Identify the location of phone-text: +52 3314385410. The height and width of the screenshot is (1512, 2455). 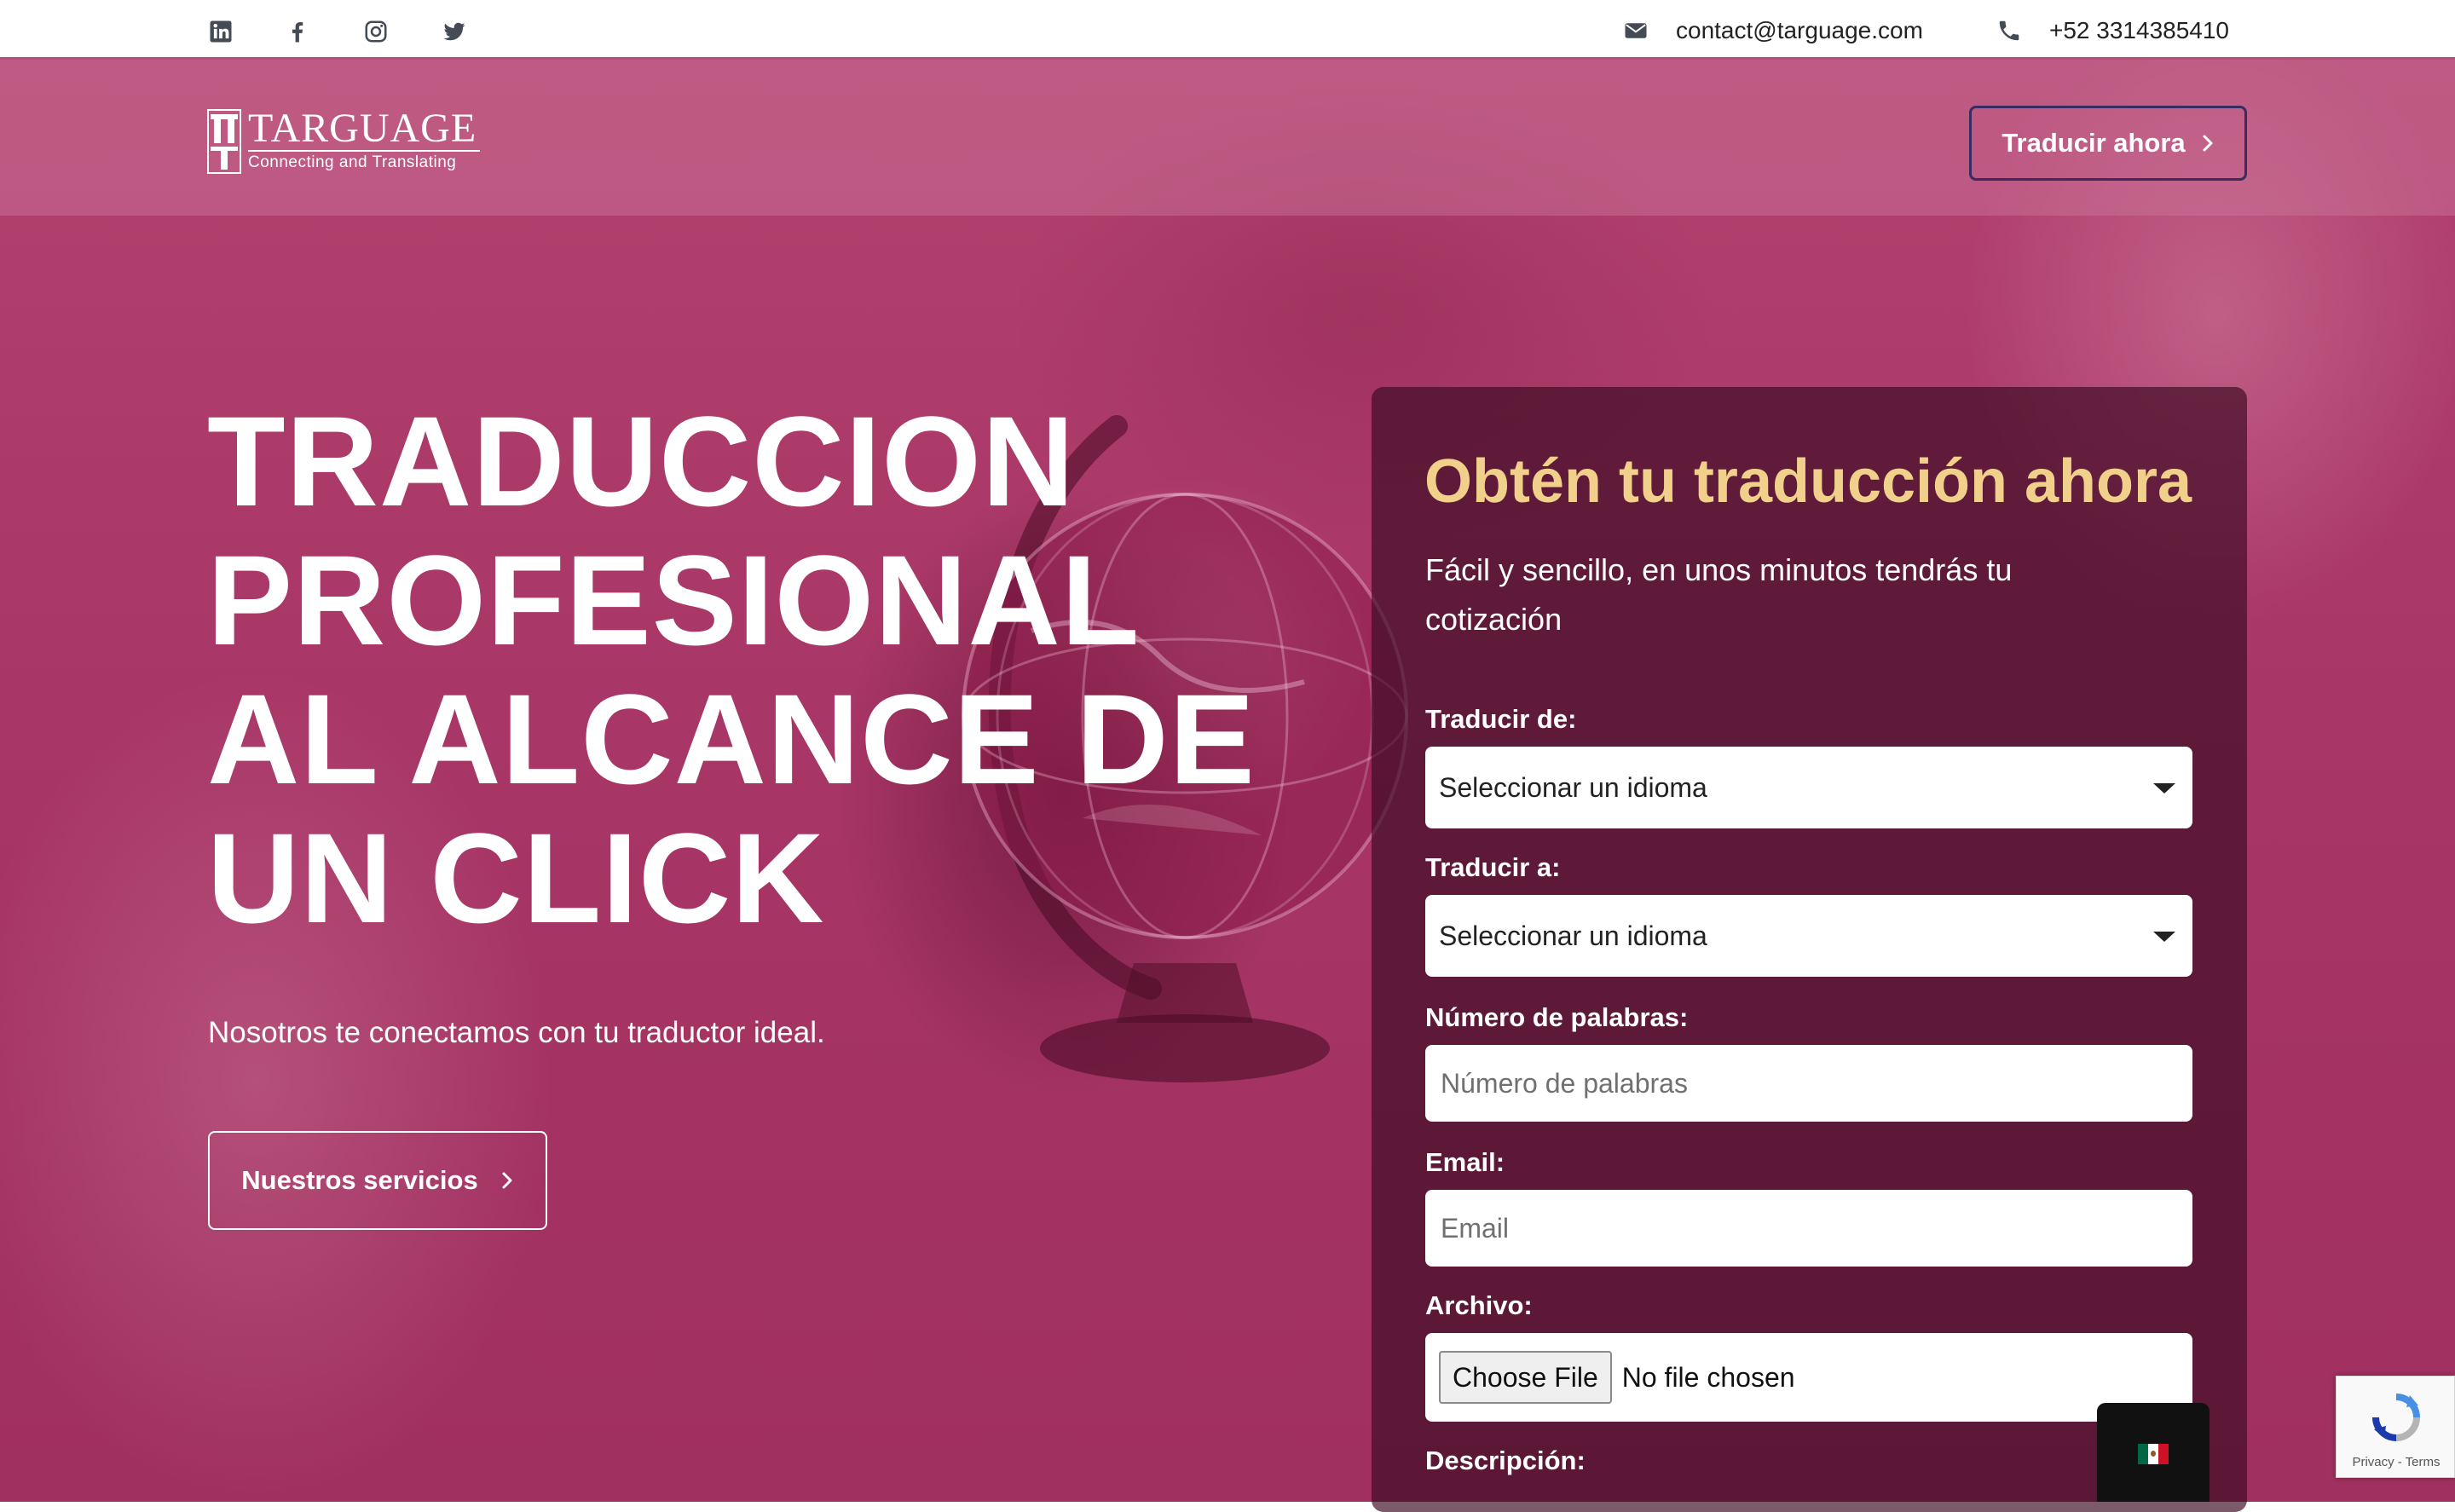
(2139, 30).